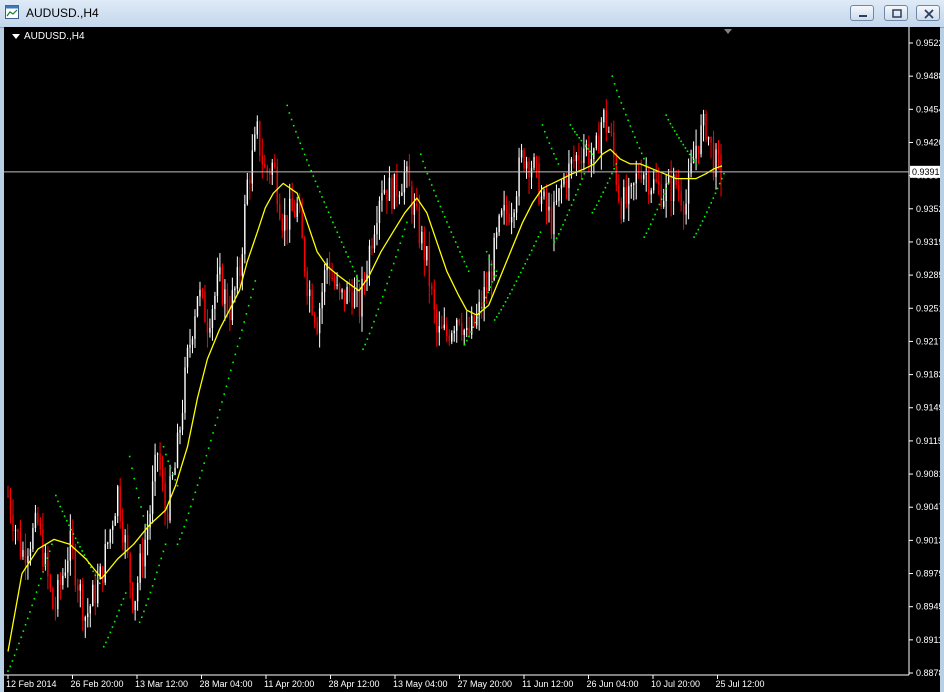  What do you see at coordinates (896, 13) in the screenshot?
I see `restore-button` at bounding box center [896, 13].